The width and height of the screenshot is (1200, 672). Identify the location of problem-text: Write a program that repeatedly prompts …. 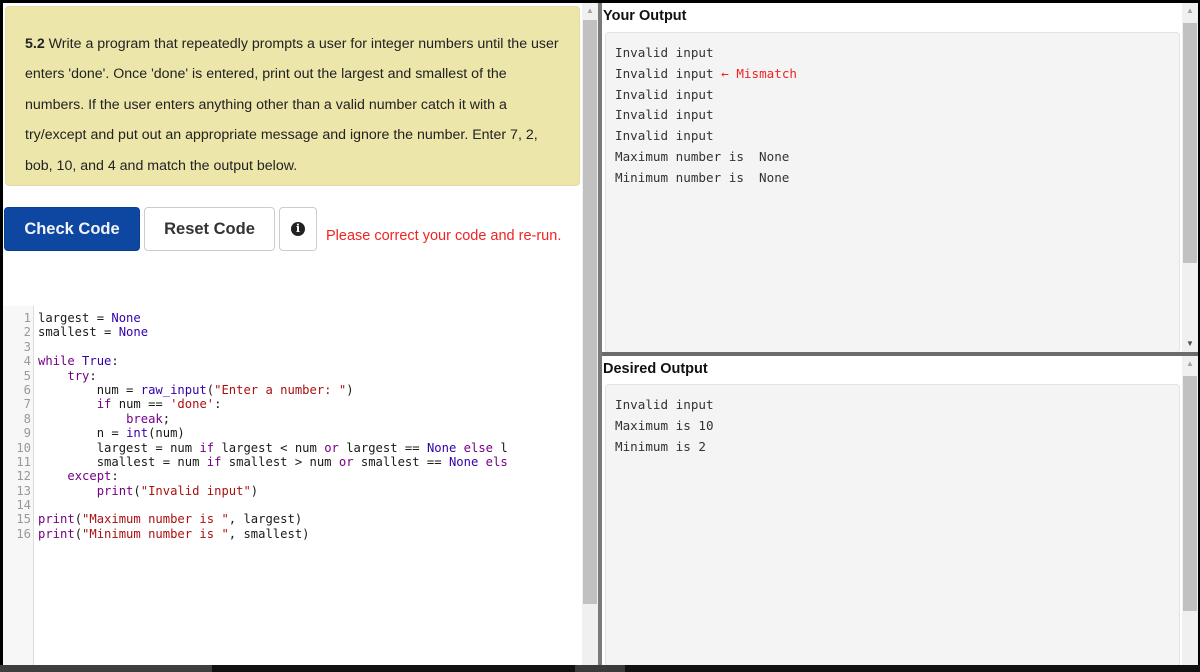
(292, 105).